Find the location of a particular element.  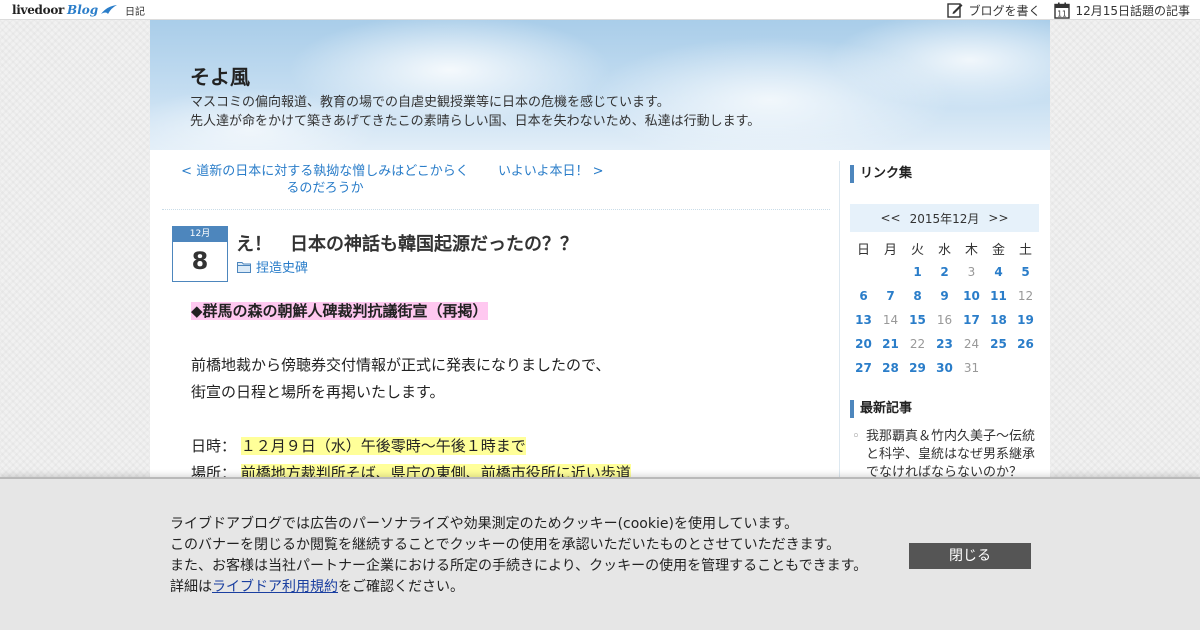

post-category-label: 捏造史碑 is located at coordinates (282, 268).